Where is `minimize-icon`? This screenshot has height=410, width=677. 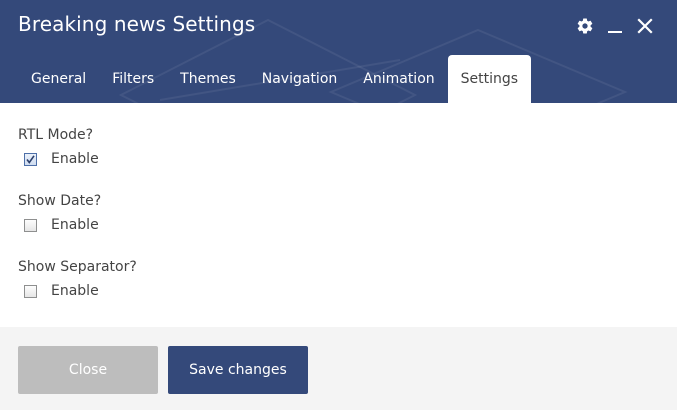 minimize-icon is located at coordinates (615, 26).